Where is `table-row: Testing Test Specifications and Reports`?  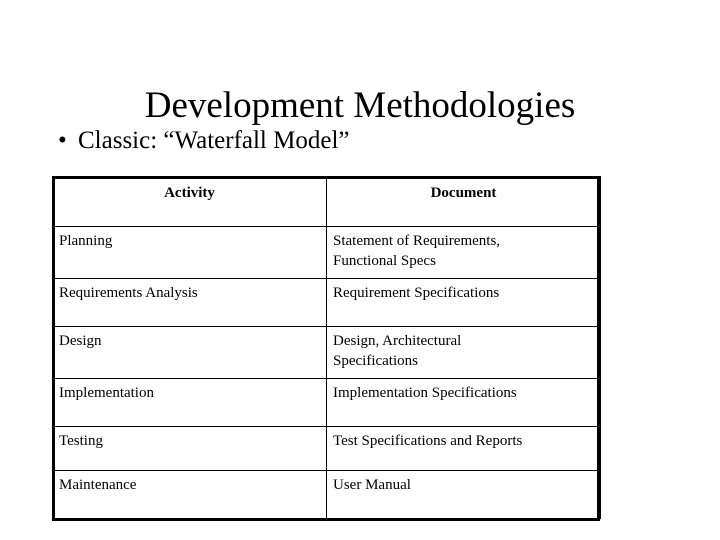 table-row: Testing Test Specifications and Reports is located at coordinates (326, 448).